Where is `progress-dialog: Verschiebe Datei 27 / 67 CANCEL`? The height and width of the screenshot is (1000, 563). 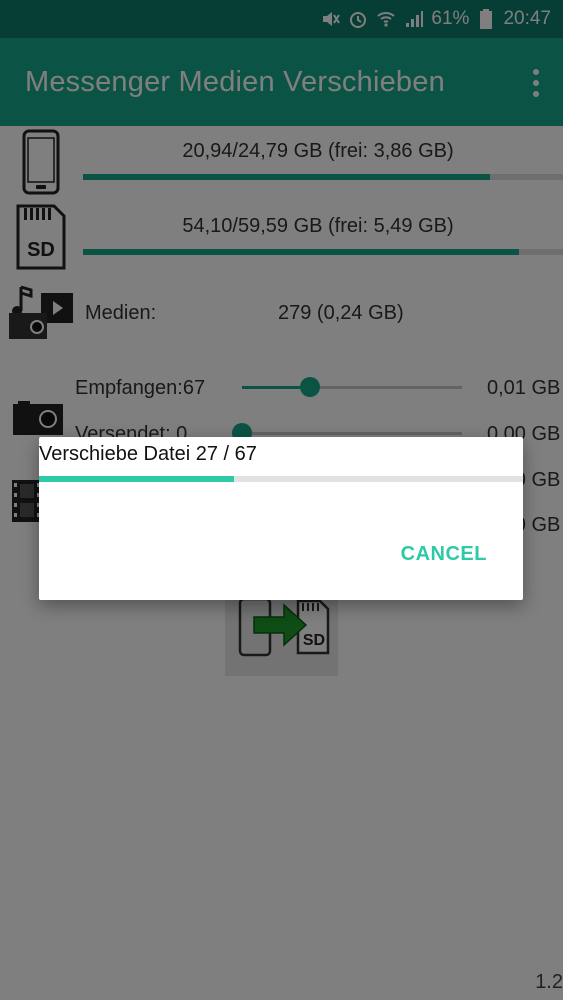 progress-dialog: Verschiebe Datei 27 / 67 CANCEL is located at coordinates (281, 518).